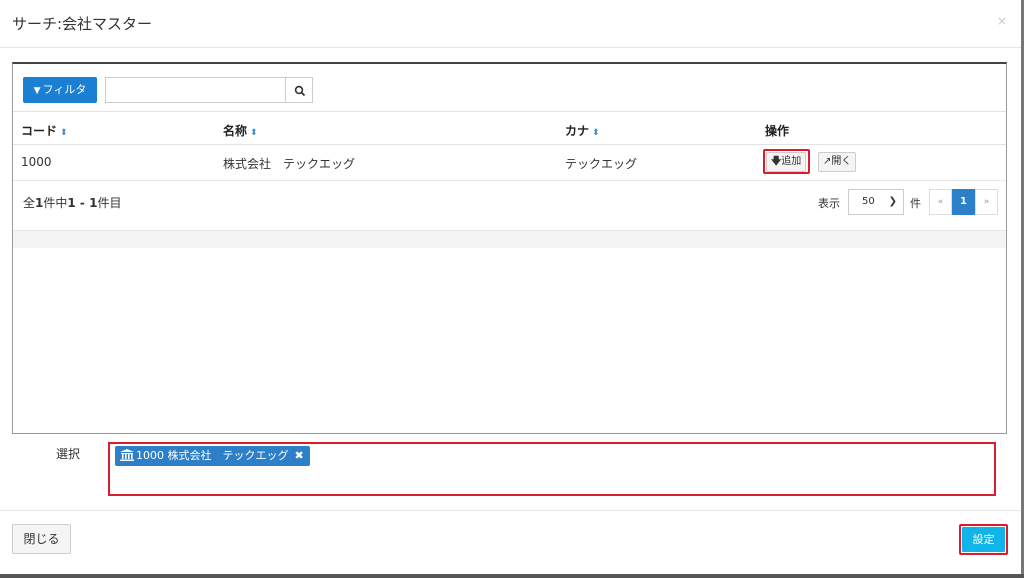  Describe the element at coordinates (235, 131) in the screenshot. I see `column-header-label: 名称` at that location.